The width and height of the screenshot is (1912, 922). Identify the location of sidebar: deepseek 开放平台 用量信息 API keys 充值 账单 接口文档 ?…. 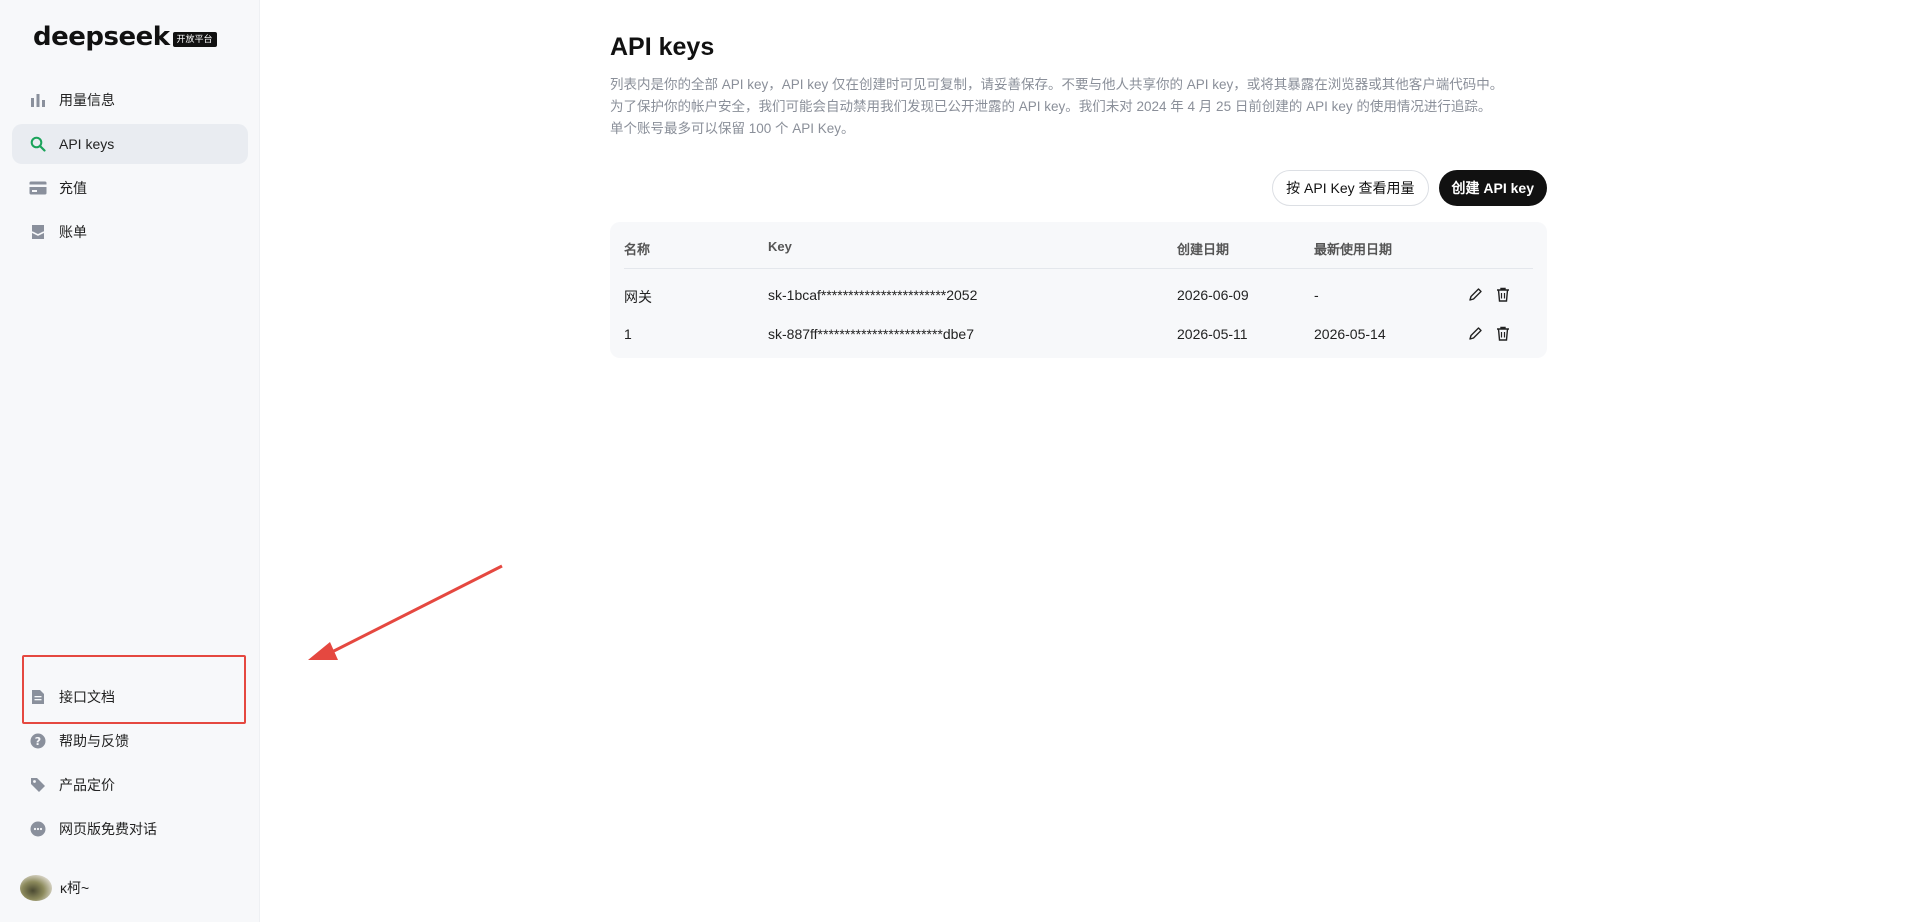
(130, 461).